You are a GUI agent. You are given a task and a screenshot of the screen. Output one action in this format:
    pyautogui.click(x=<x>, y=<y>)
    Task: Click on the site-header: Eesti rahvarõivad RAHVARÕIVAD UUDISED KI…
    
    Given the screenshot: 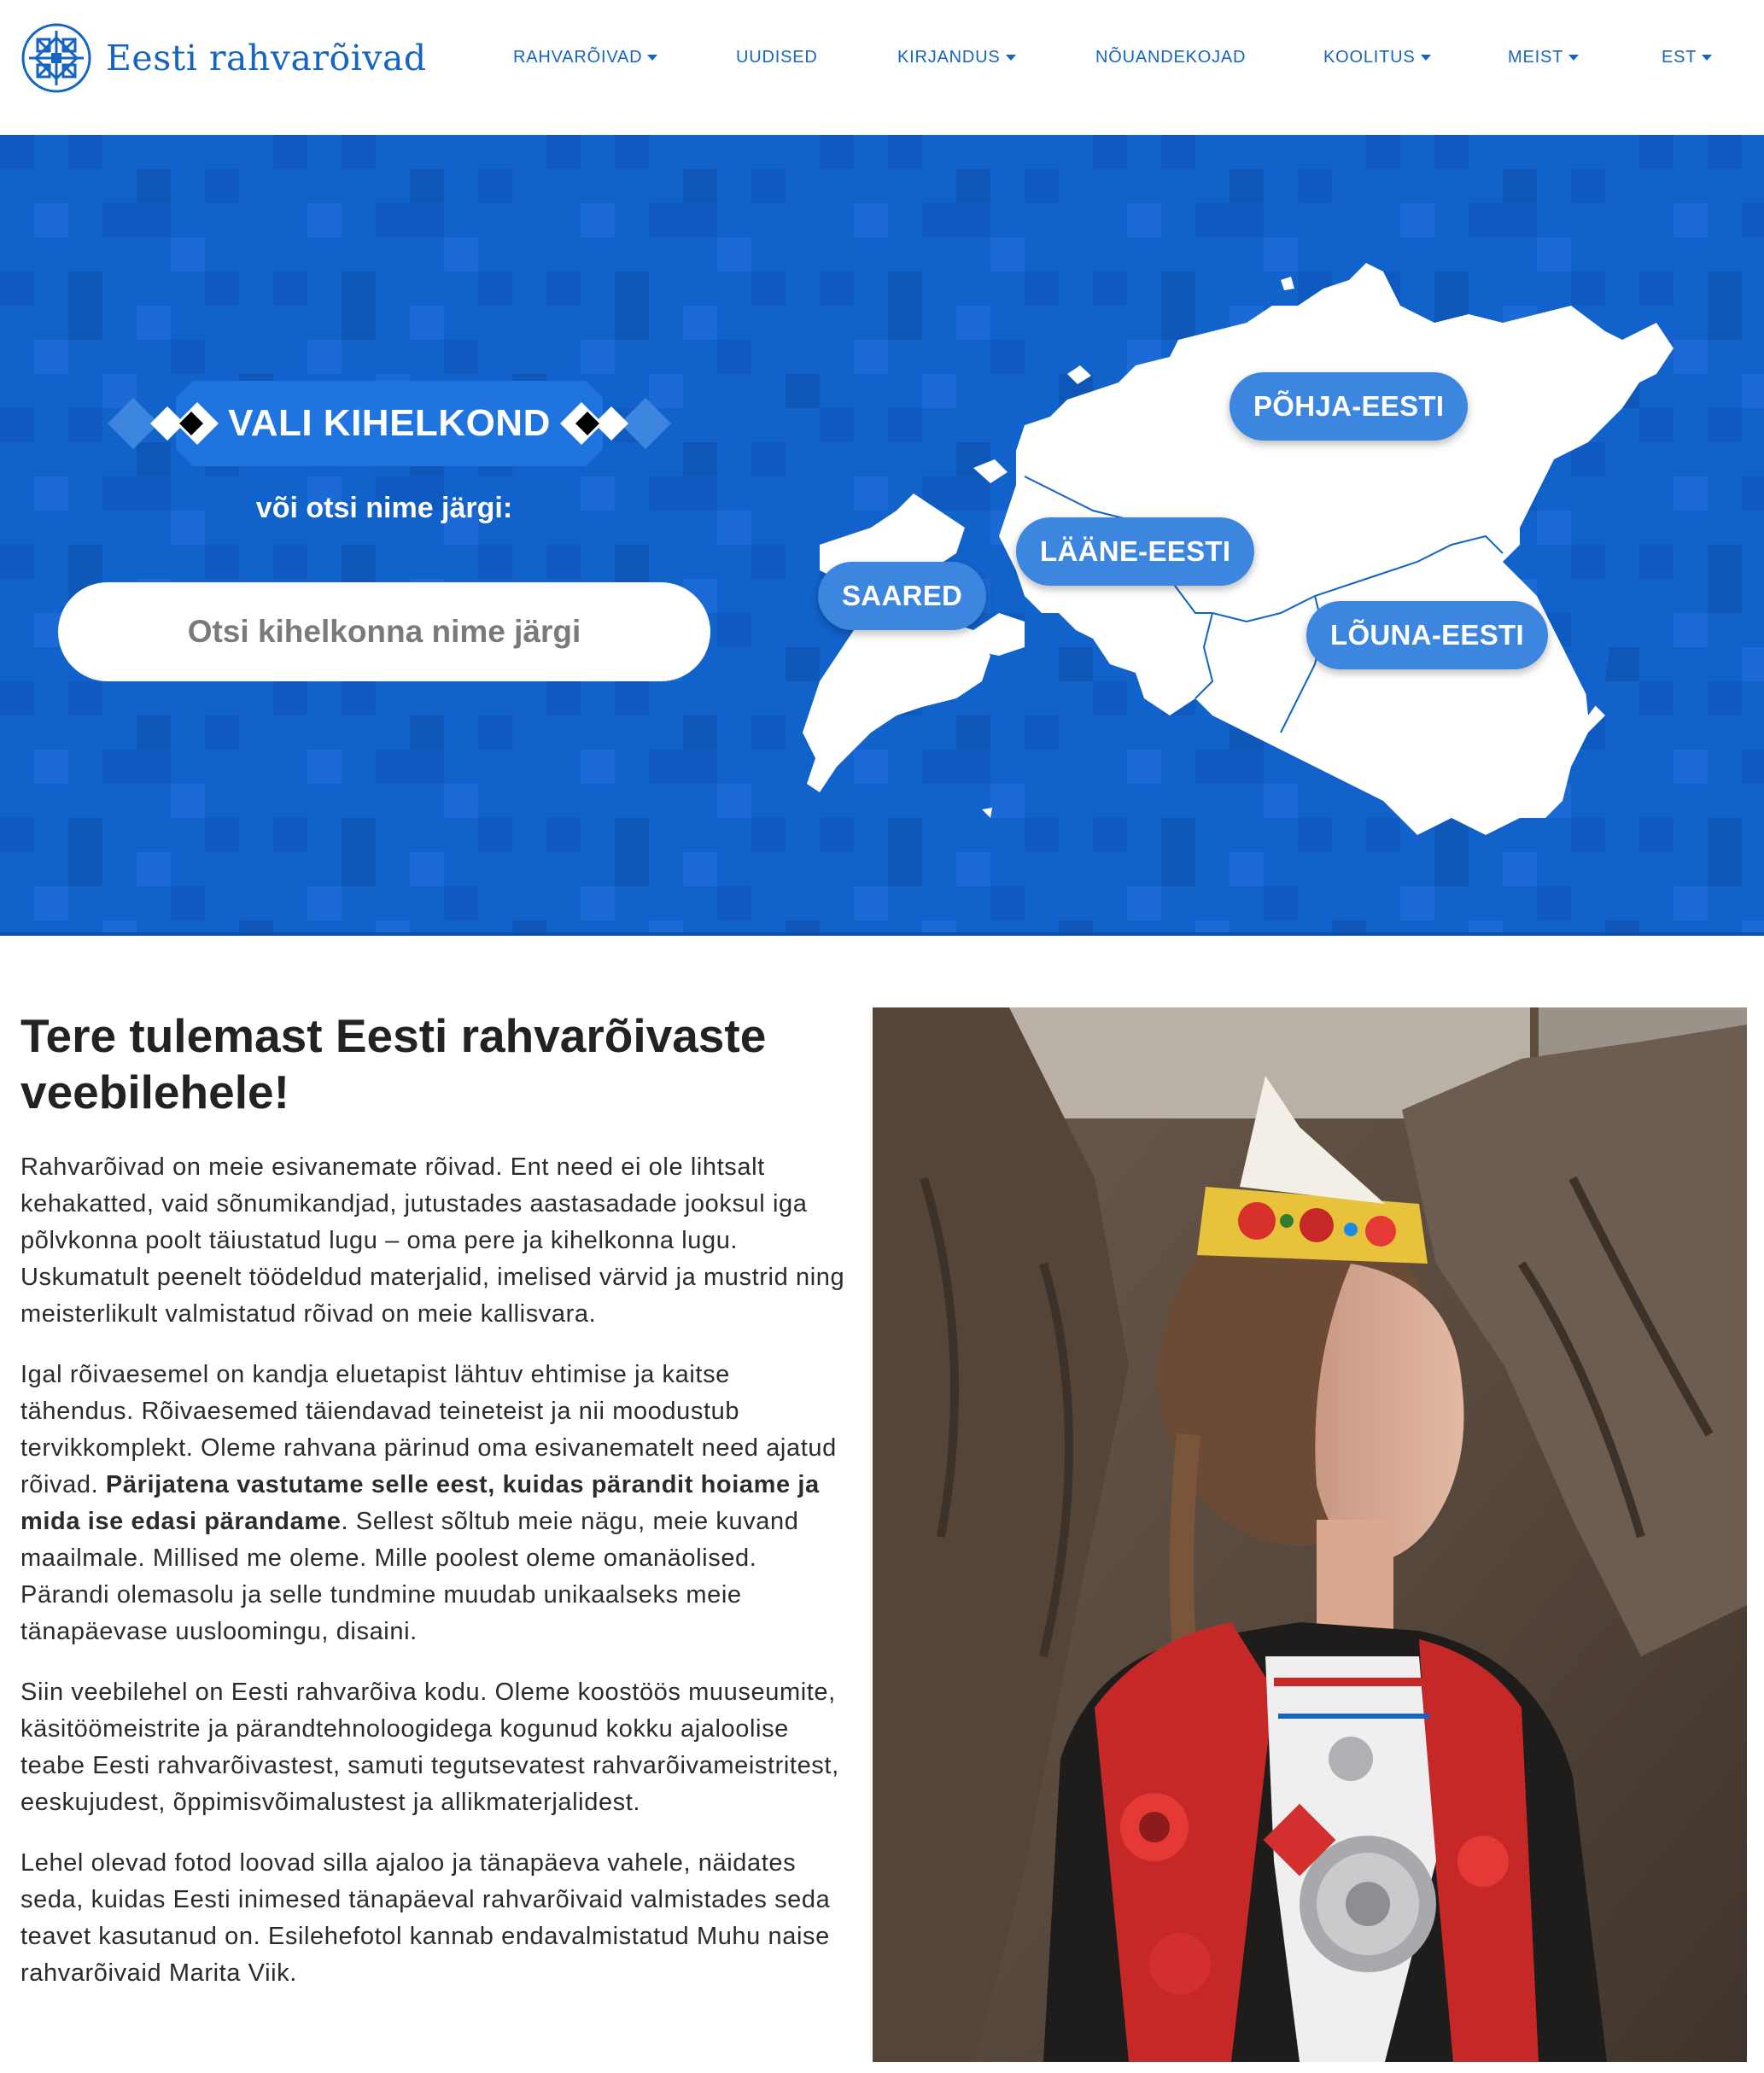 What is the action you would take?
    pyautogui.click(x=882, y=67)
    